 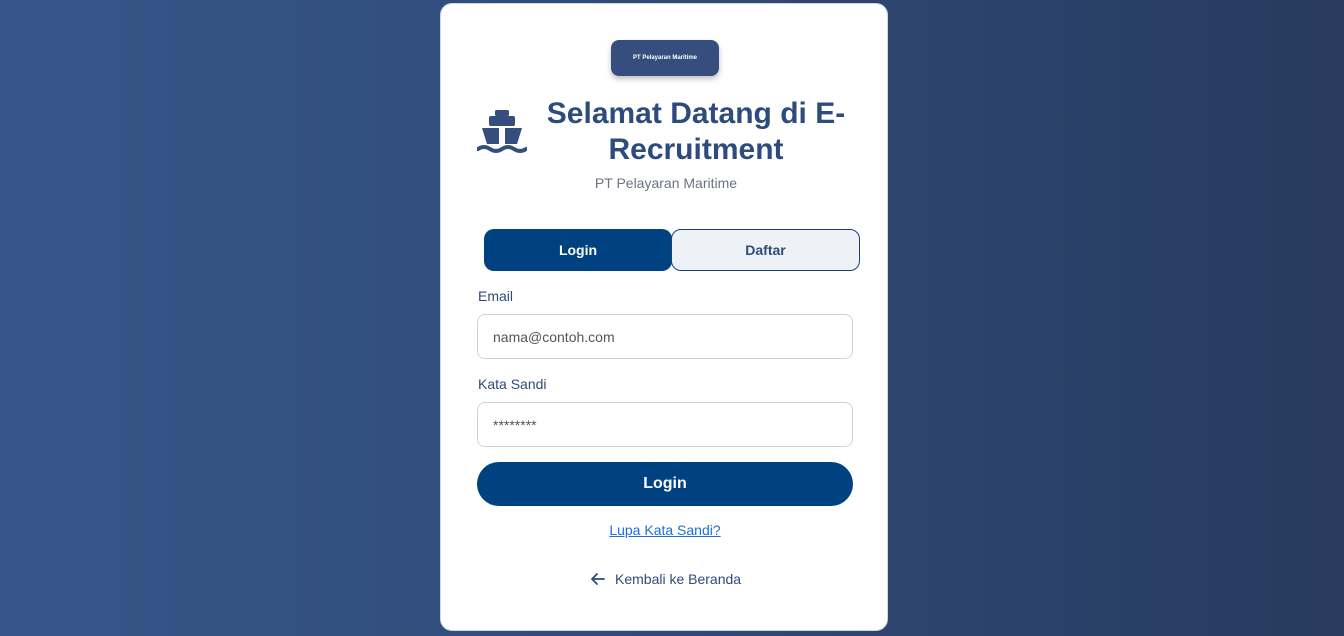 What do you see at coordinates (512, 384) in the screenshot?
I see `password-label: Kata Sandi` at bounding box center [512, 384].